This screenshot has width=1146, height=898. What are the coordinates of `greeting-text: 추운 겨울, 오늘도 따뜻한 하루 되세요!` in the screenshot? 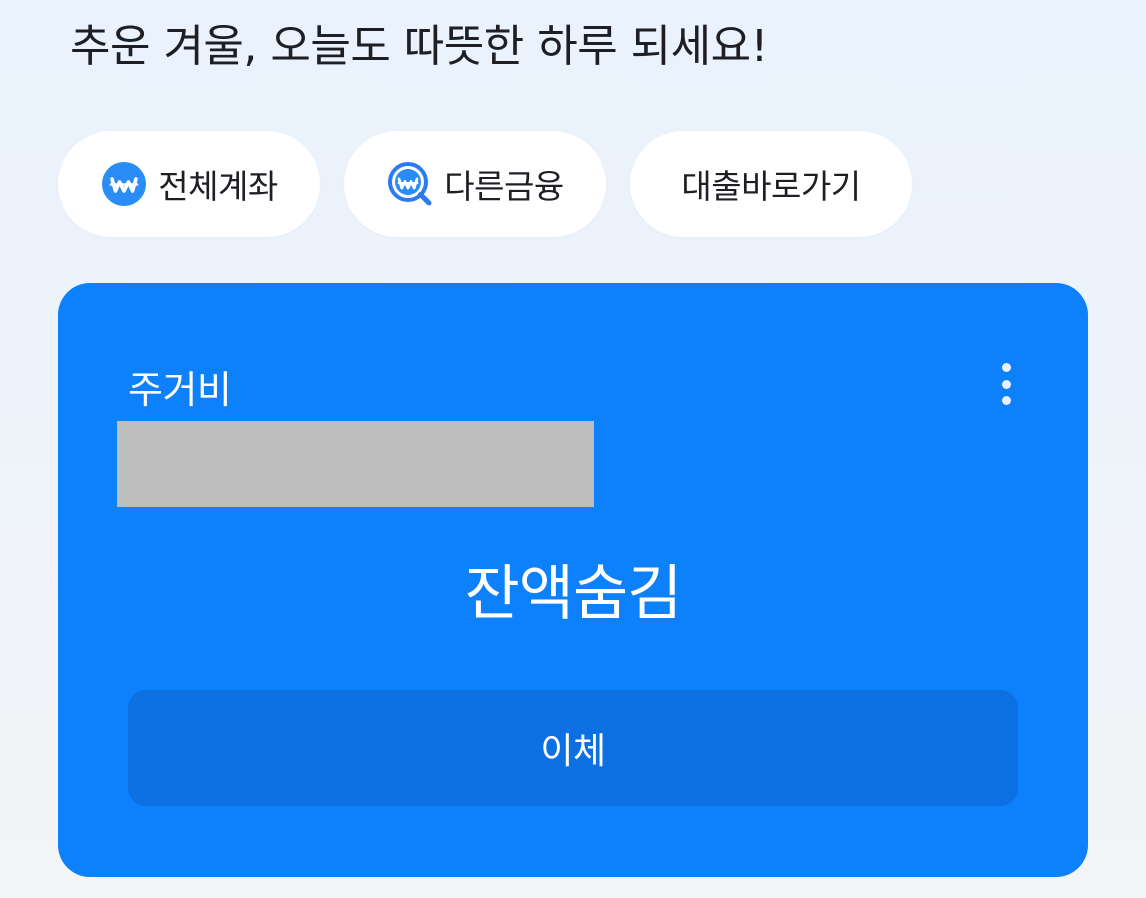 It's located at (419, 46).